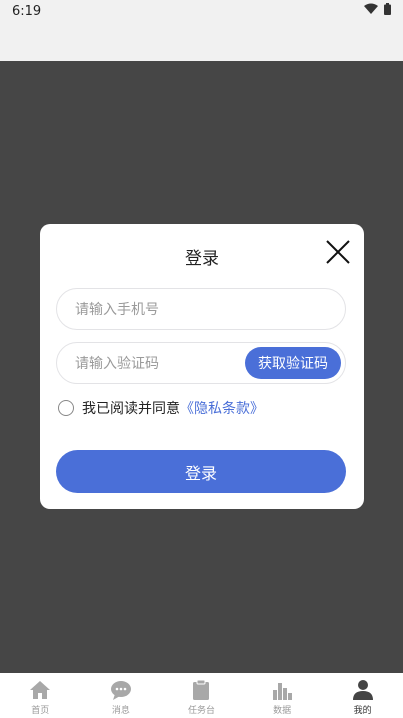 This screenshot has width=403, height=718. I want to click on close-icon, so click(338, 252).